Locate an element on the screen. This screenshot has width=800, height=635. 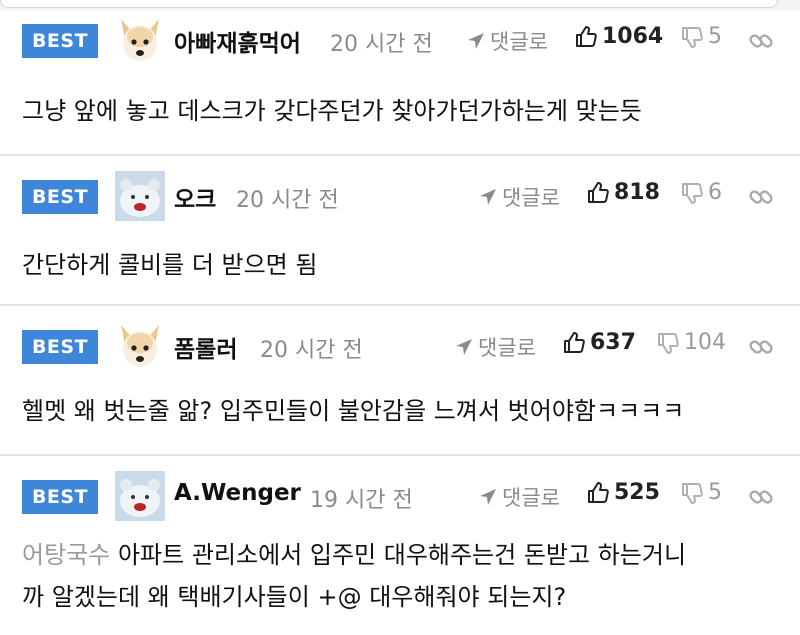
downvote-button: 104 is located at coordinates (691, 342).